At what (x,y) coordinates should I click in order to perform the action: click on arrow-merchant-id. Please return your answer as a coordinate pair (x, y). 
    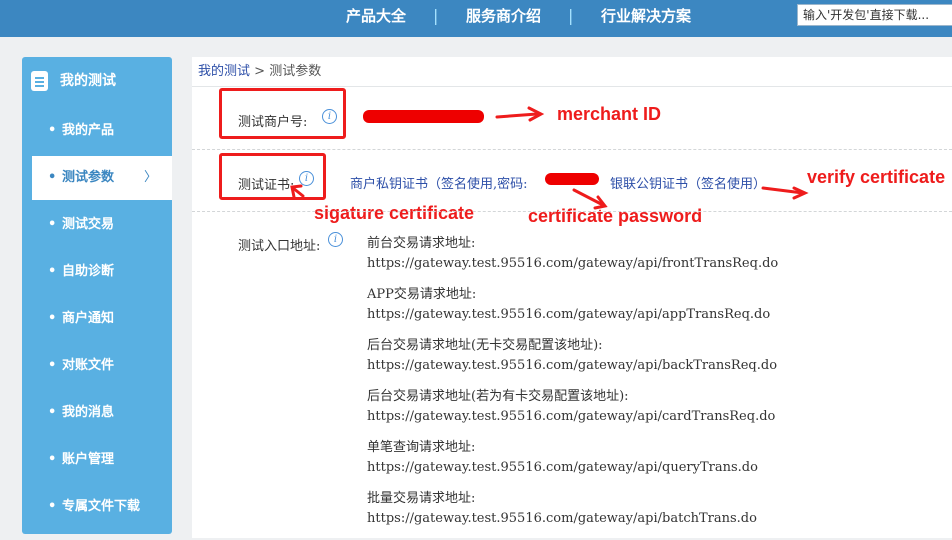
    Looking at the image, I should click on (517, 115).